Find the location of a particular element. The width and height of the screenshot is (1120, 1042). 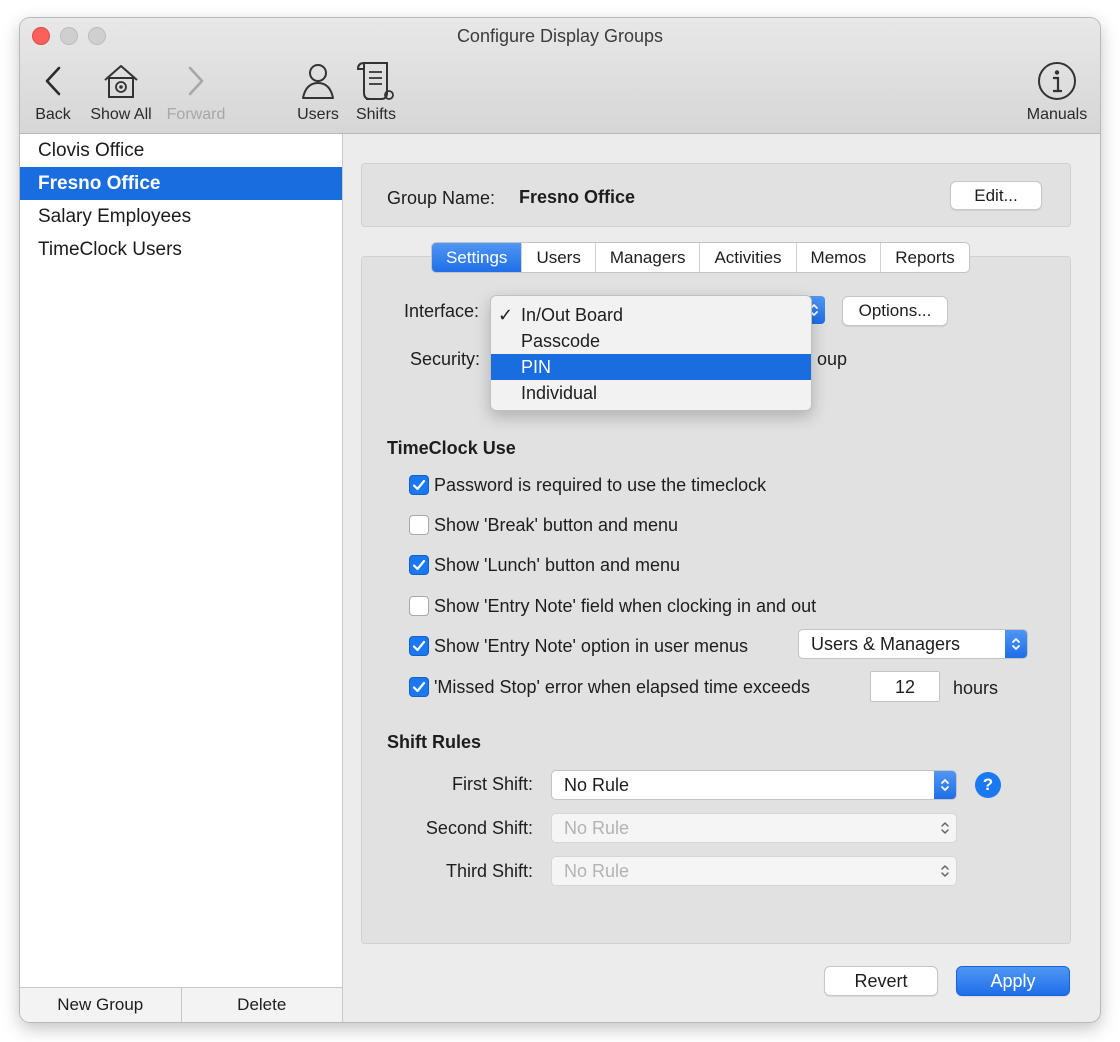

users-label: Users is located at coordinates (318, 114).